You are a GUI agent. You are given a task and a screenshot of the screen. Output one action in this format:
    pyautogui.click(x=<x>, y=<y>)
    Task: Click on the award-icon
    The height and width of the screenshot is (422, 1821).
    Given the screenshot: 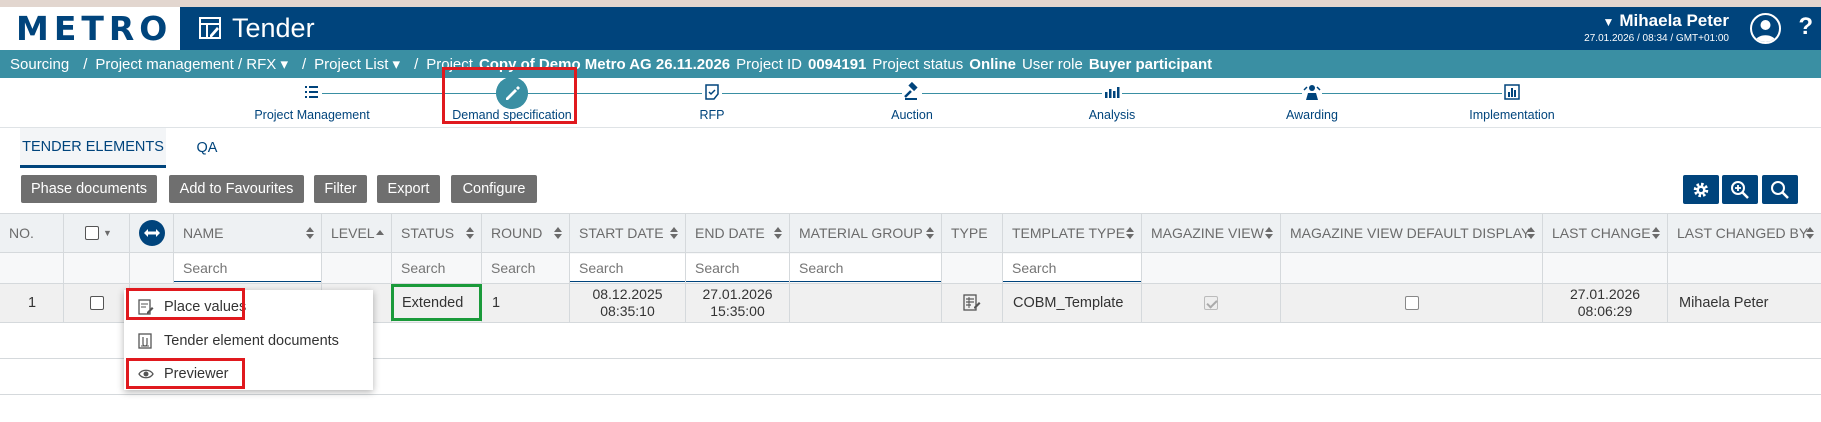 What is the action you would take?
    pyautogui.click(x=1312, y=92)
    